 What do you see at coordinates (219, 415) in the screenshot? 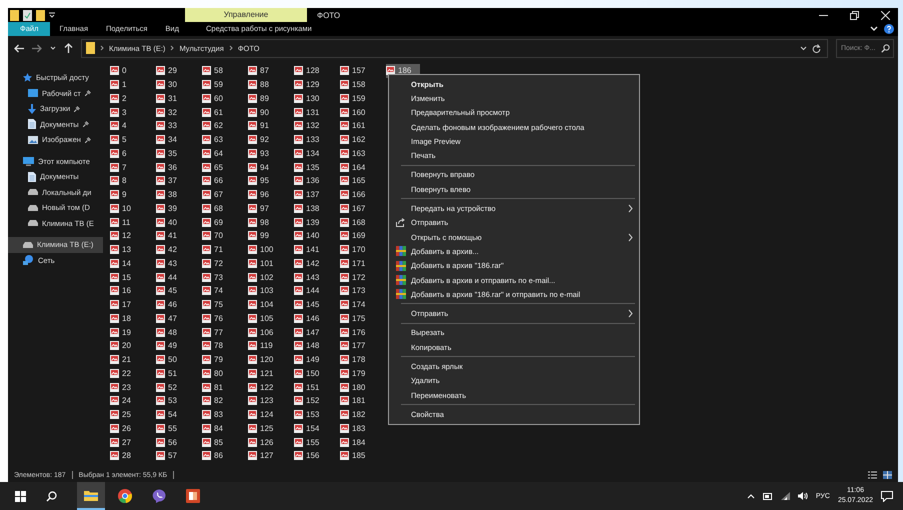
I see `file-item: 83` at bounding box center [219, 415].